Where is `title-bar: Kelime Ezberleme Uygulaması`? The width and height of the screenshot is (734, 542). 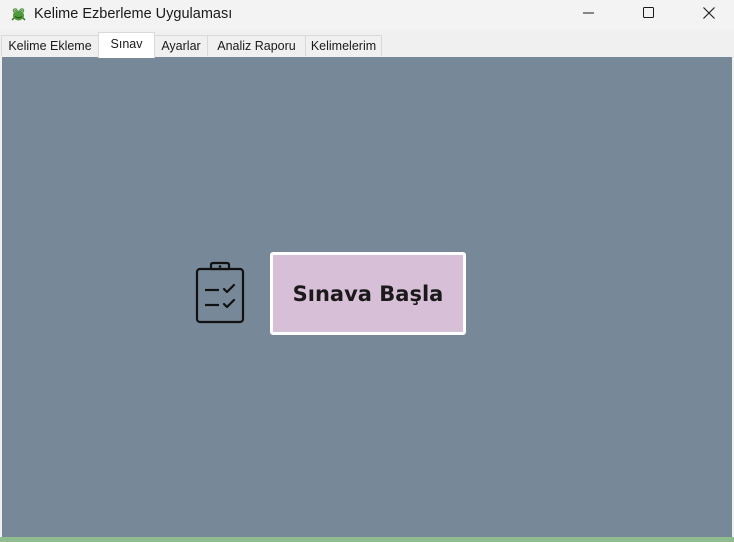 title-bar: Kelime Ezberleme Uygulaması is located at coordinates (367, 15).